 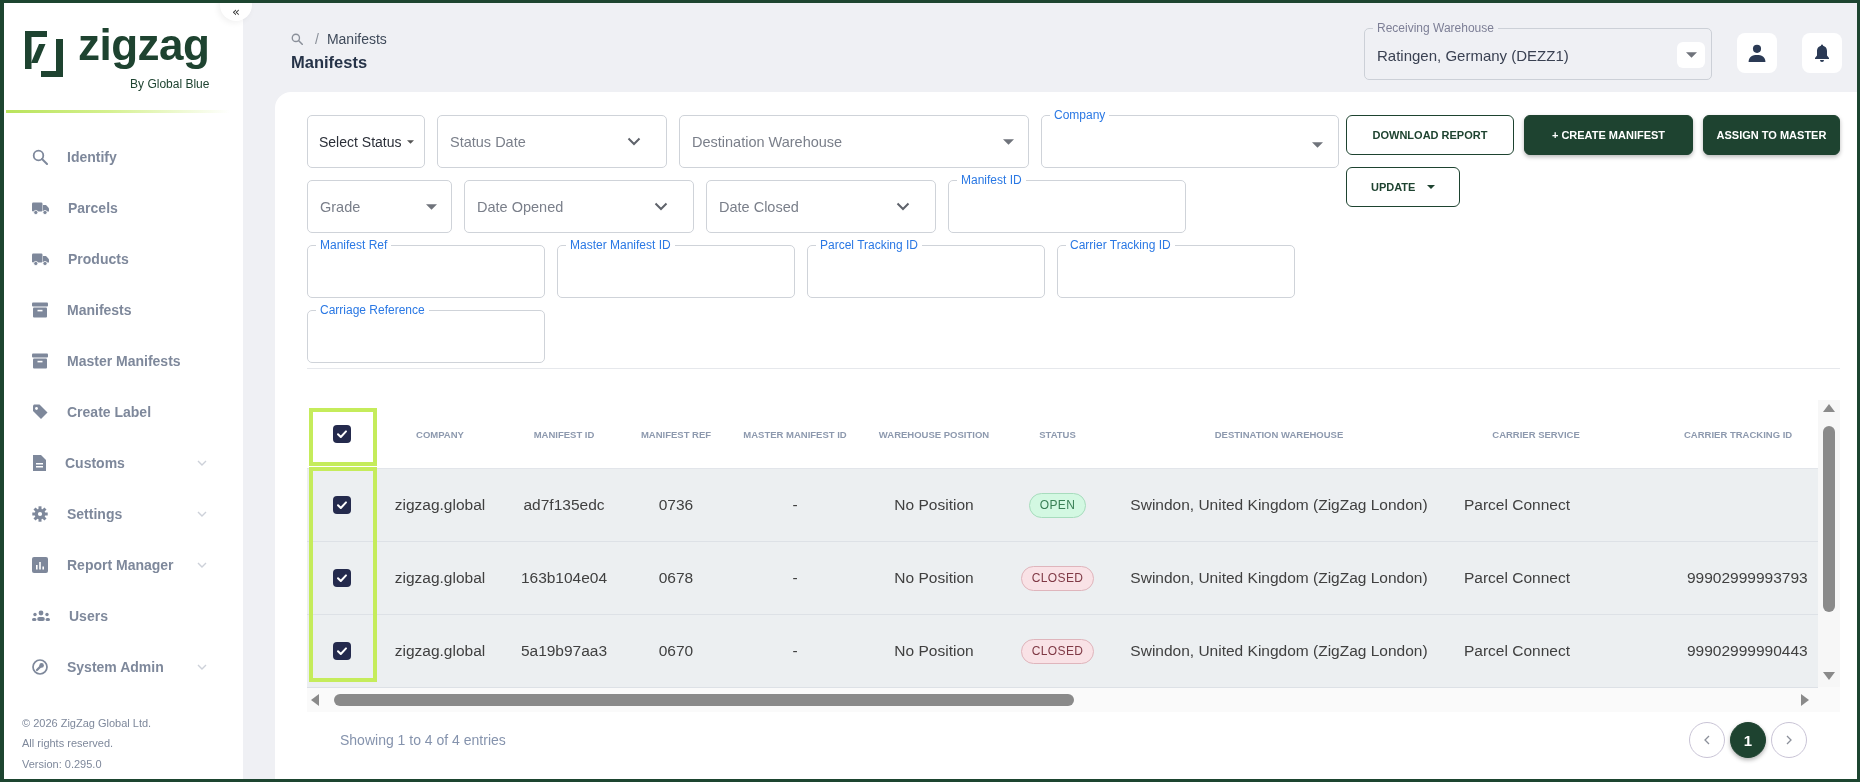 What do you see at coordinates (315, 699) in the screenshot?
I see `scroll-left-icon` at bounding box center [315, 699].